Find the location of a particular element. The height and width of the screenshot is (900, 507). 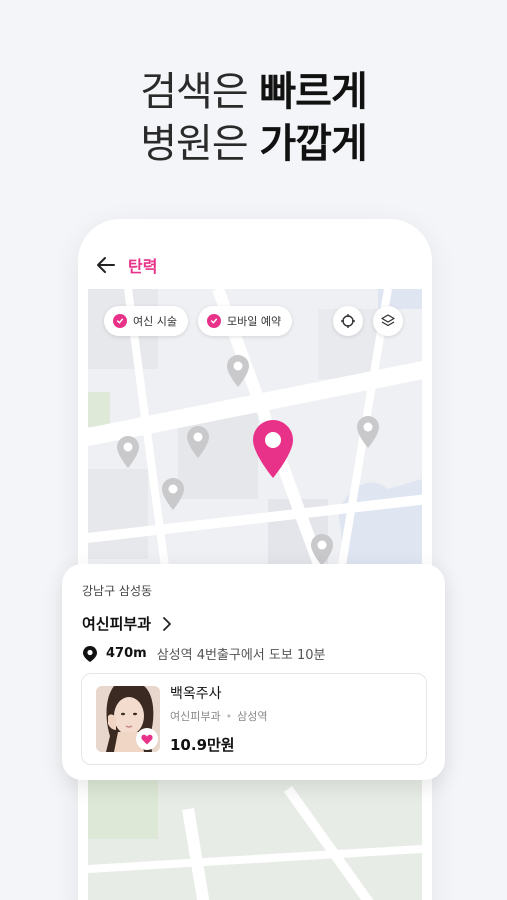

crosshair-icon is located at coordinates (348, 321).